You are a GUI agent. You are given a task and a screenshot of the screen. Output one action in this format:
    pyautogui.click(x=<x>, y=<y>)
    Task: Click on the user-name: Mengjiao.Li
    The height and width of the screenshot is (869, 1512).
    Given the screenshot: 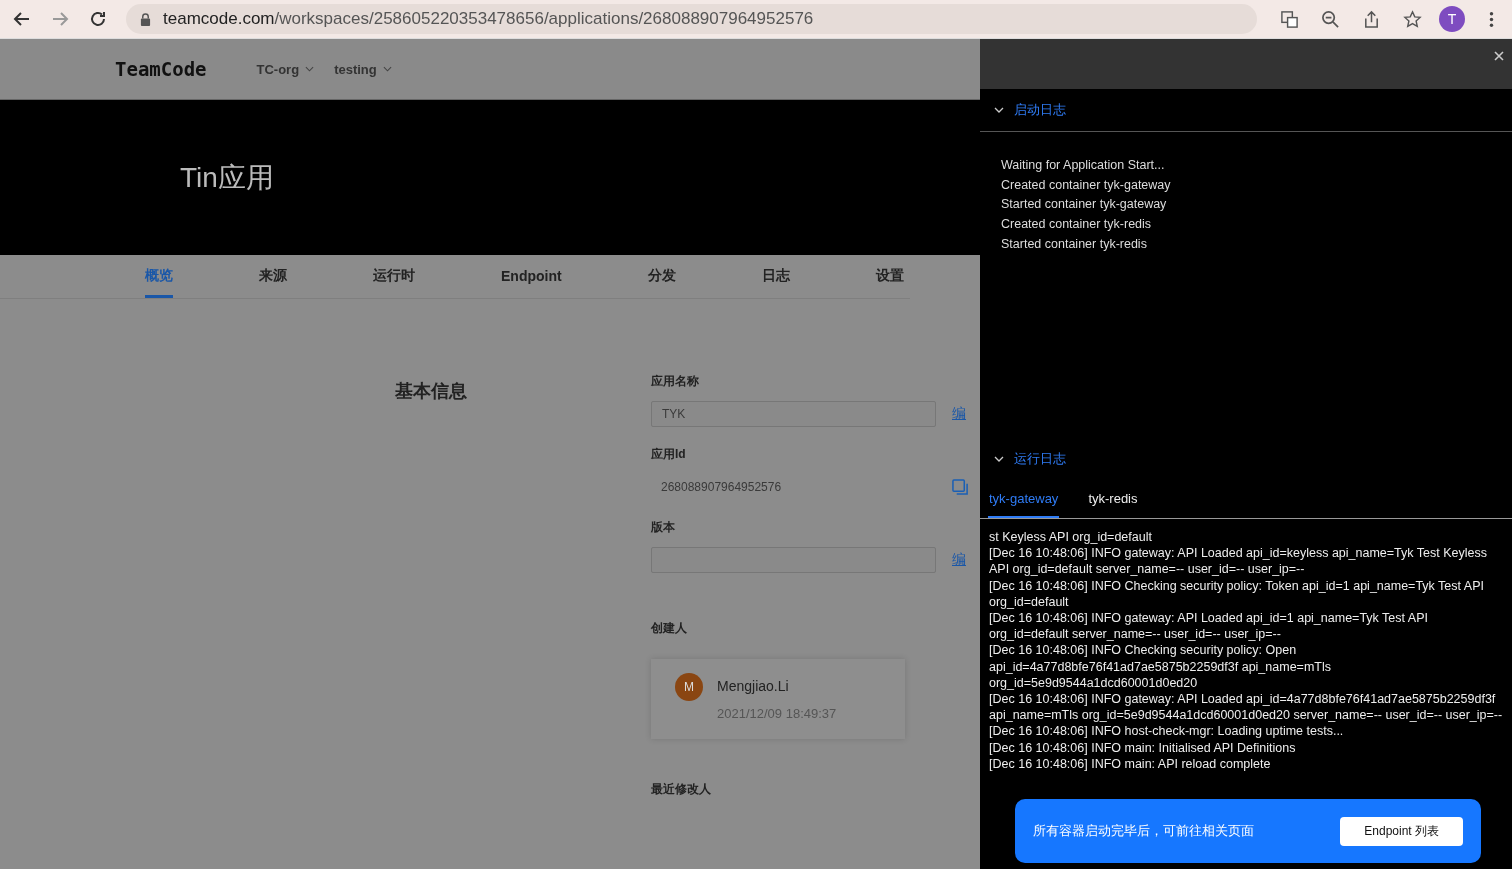 What is the action you would take?
    pyautogui.click(x=753, y=685)
    